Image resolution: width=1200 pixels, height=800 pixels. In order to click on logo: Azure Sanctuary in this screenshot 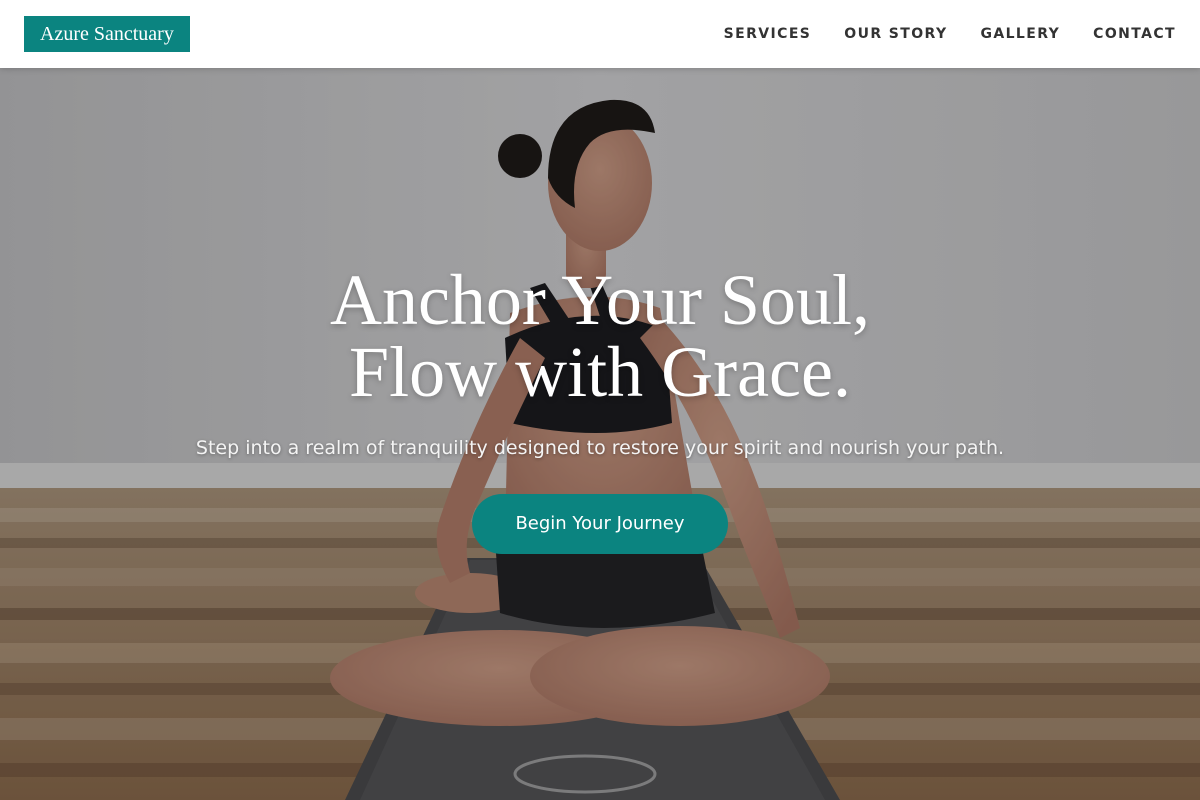, I will do `click(107, 34)`.